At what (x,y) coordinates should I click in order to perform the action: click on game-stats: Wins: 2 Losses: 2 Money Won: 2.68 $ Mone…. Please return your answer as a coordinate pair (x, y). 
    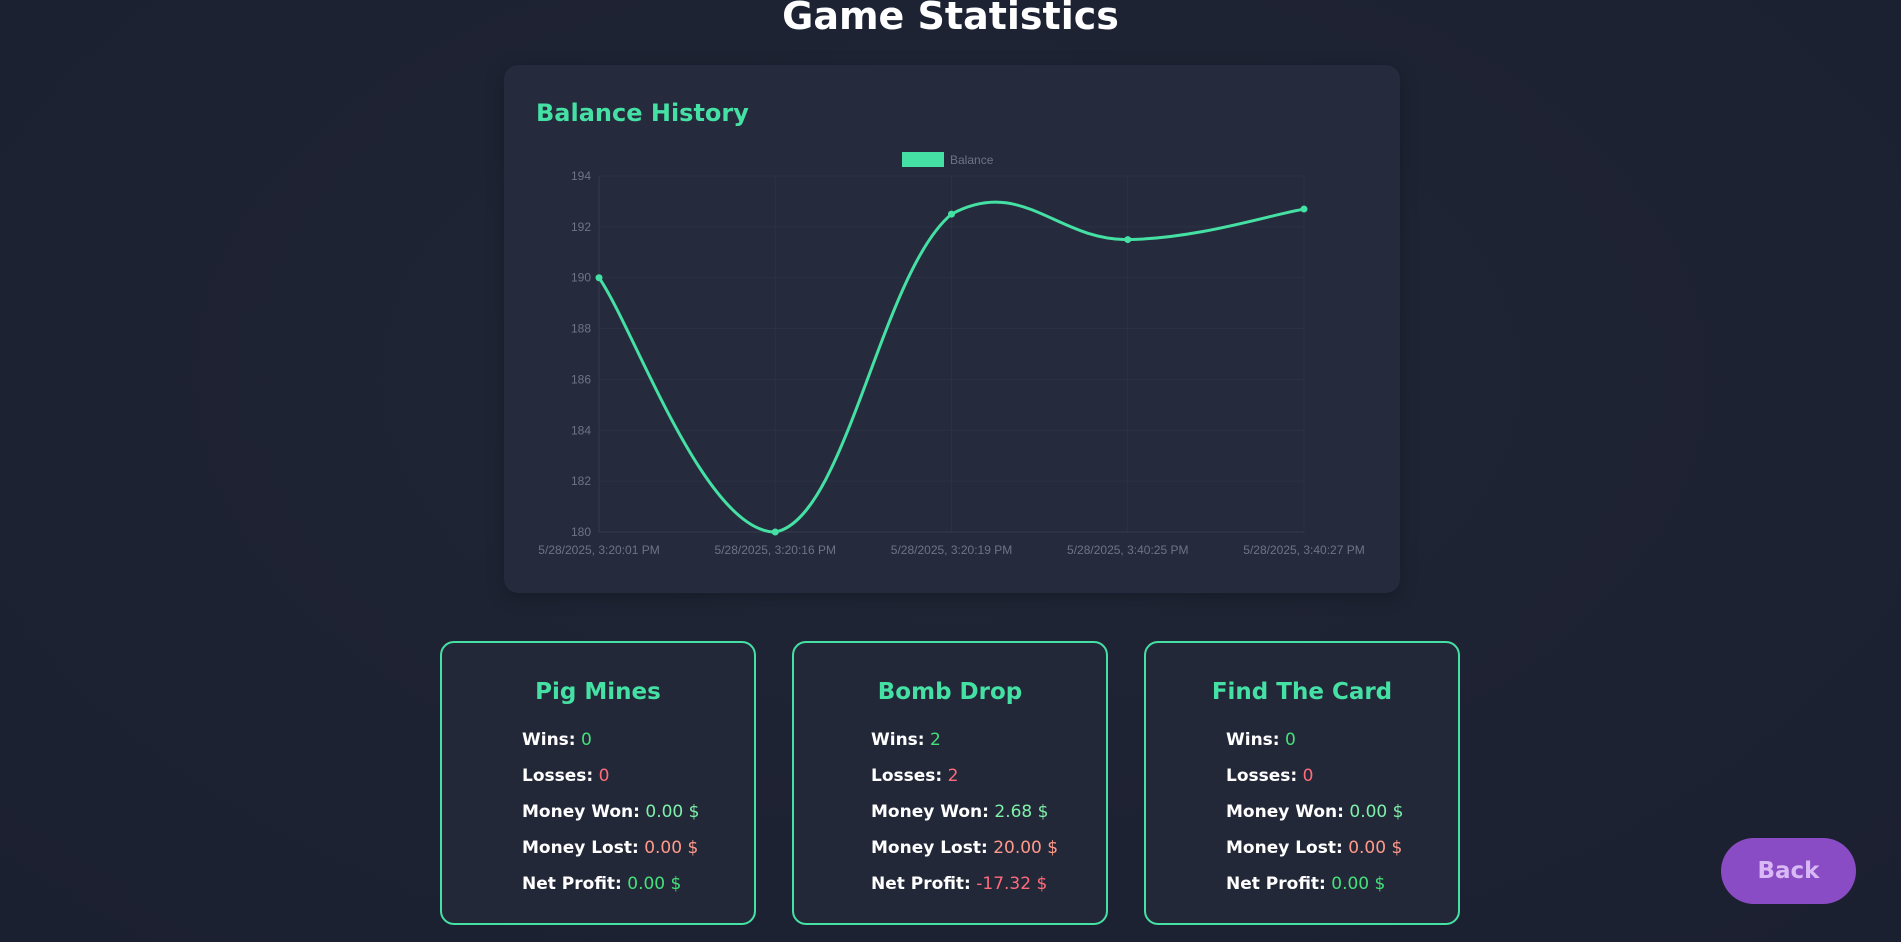
    Looking at the image, I should click on (950, 818).